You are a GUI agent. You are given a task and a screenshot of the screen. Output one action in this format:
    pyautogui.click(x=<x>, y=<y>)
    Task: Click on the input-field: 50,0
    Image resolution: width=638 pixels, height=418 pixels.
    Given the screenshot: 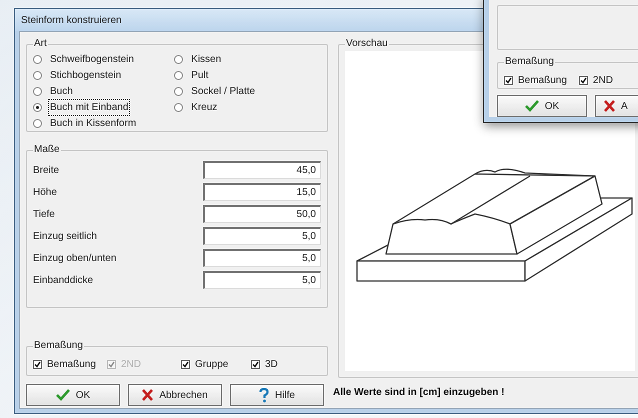 What is the action you would take?
    pyautogui.click(x=262, y=214)
    